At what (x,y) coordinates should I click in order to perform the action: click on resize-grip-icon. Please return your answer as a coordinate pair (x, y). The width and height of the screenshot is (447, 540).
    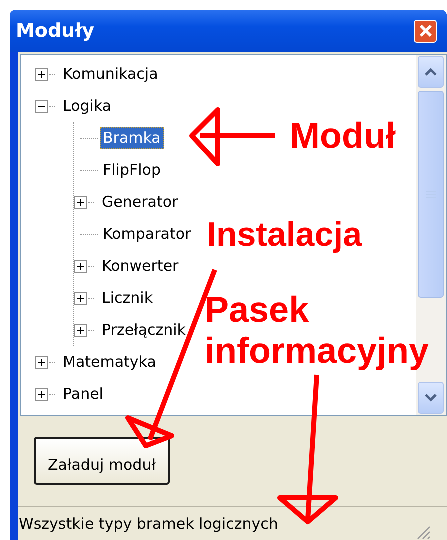
    Looking at the image, I should click on (423, 532).